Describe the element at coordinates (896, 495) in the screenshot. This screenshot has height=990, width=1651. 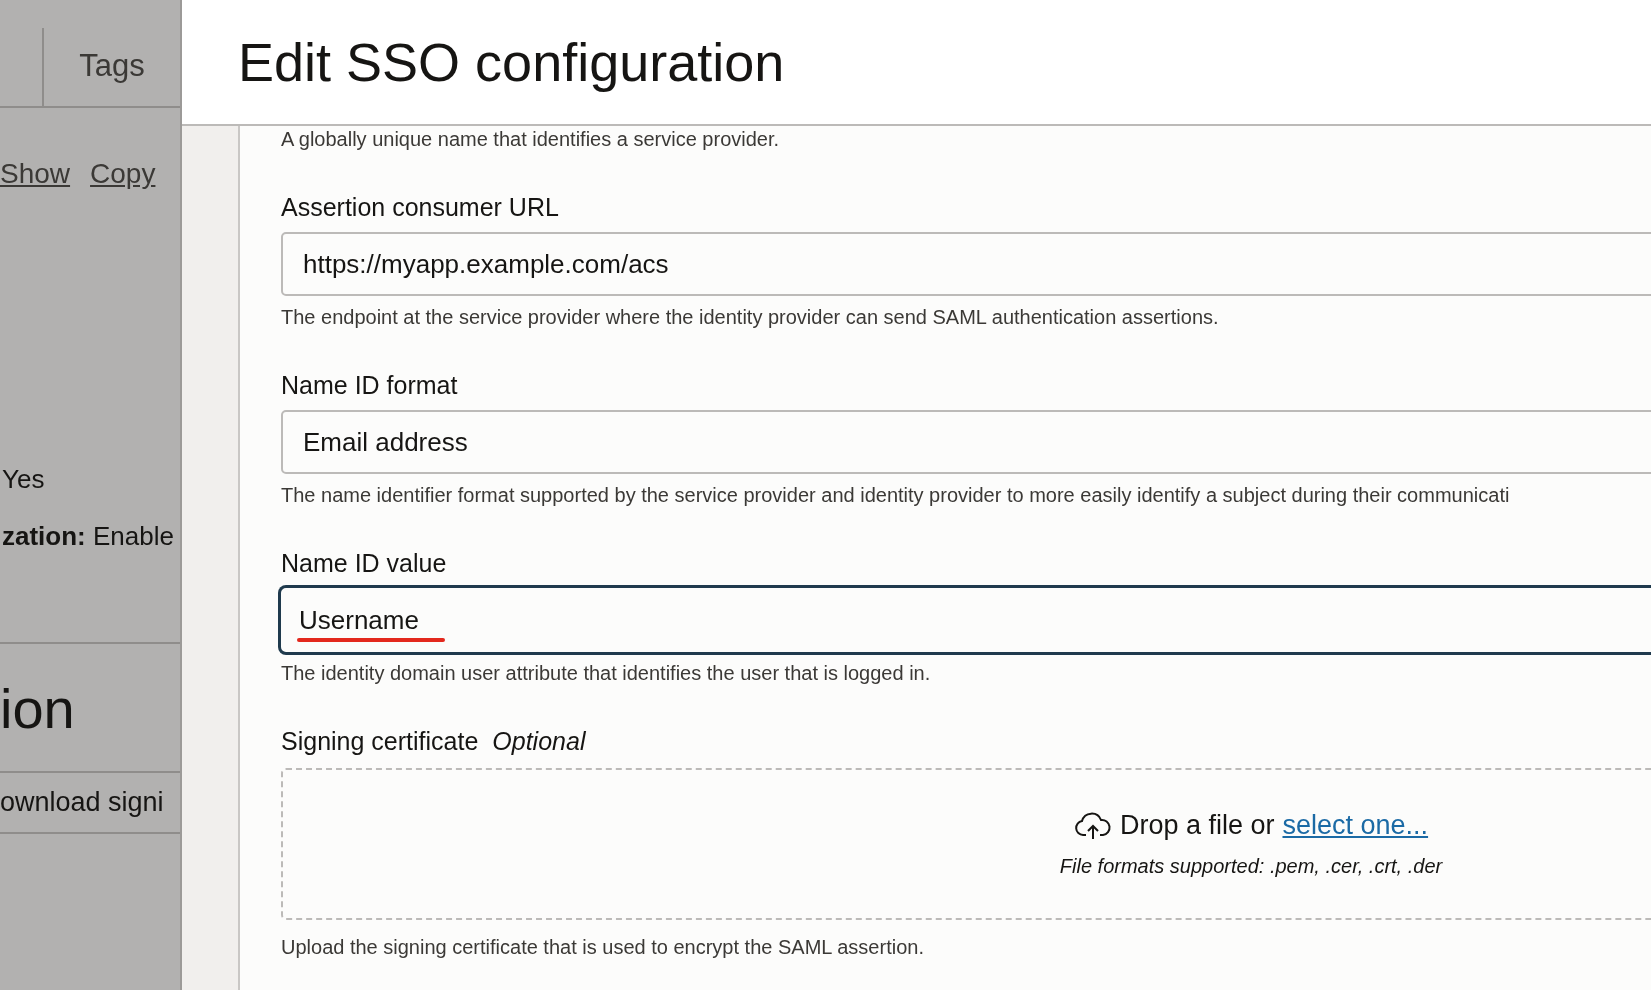
I see `help-text: The name identifier format supported by the service provider and identity provider to more easily identify a subject during their communicati` at that location.